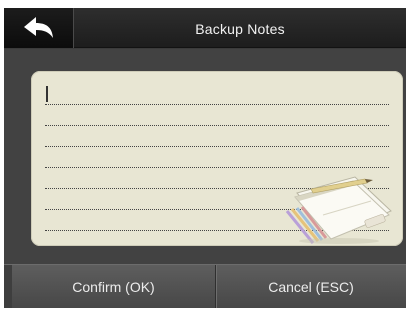 The width and height of the screenshot is (410, 310). What do you see at coordinates (47, 94) in the screenshot?
I see `text-cursor` at bounding box center [47, 94].